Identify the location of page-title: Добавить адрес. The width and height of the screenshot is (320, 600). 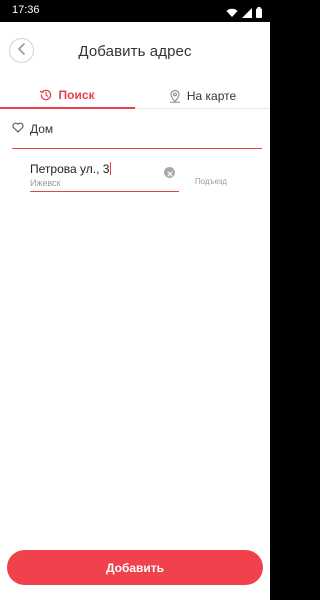
(135, 51).